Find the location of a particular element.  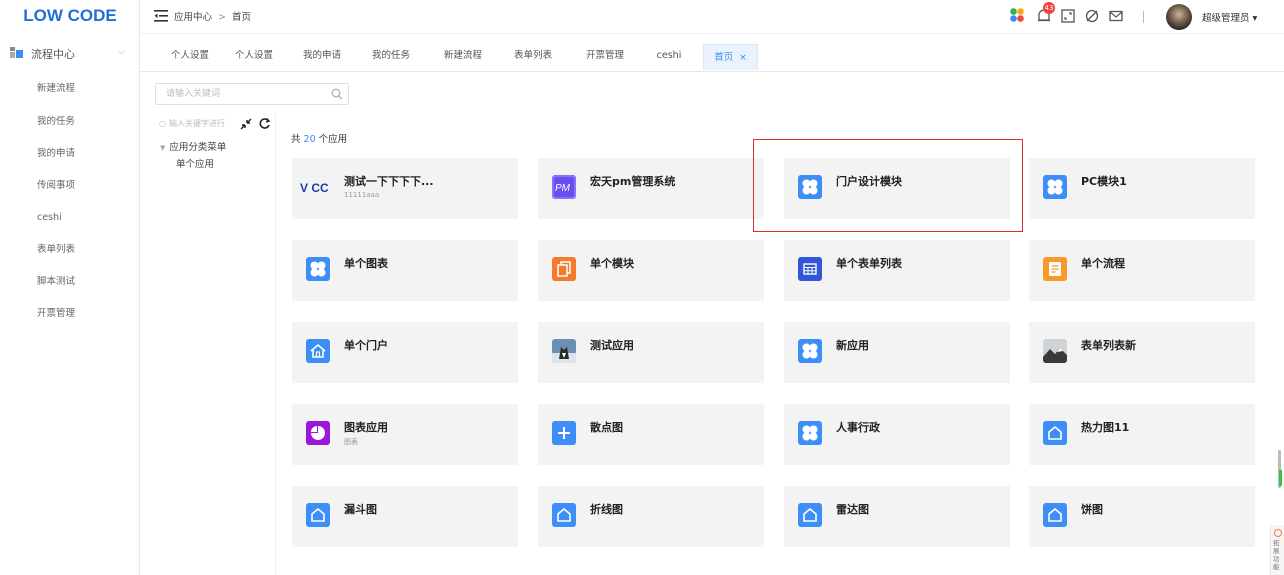

count-prefix: 共 is located at coordinates (296, 139).